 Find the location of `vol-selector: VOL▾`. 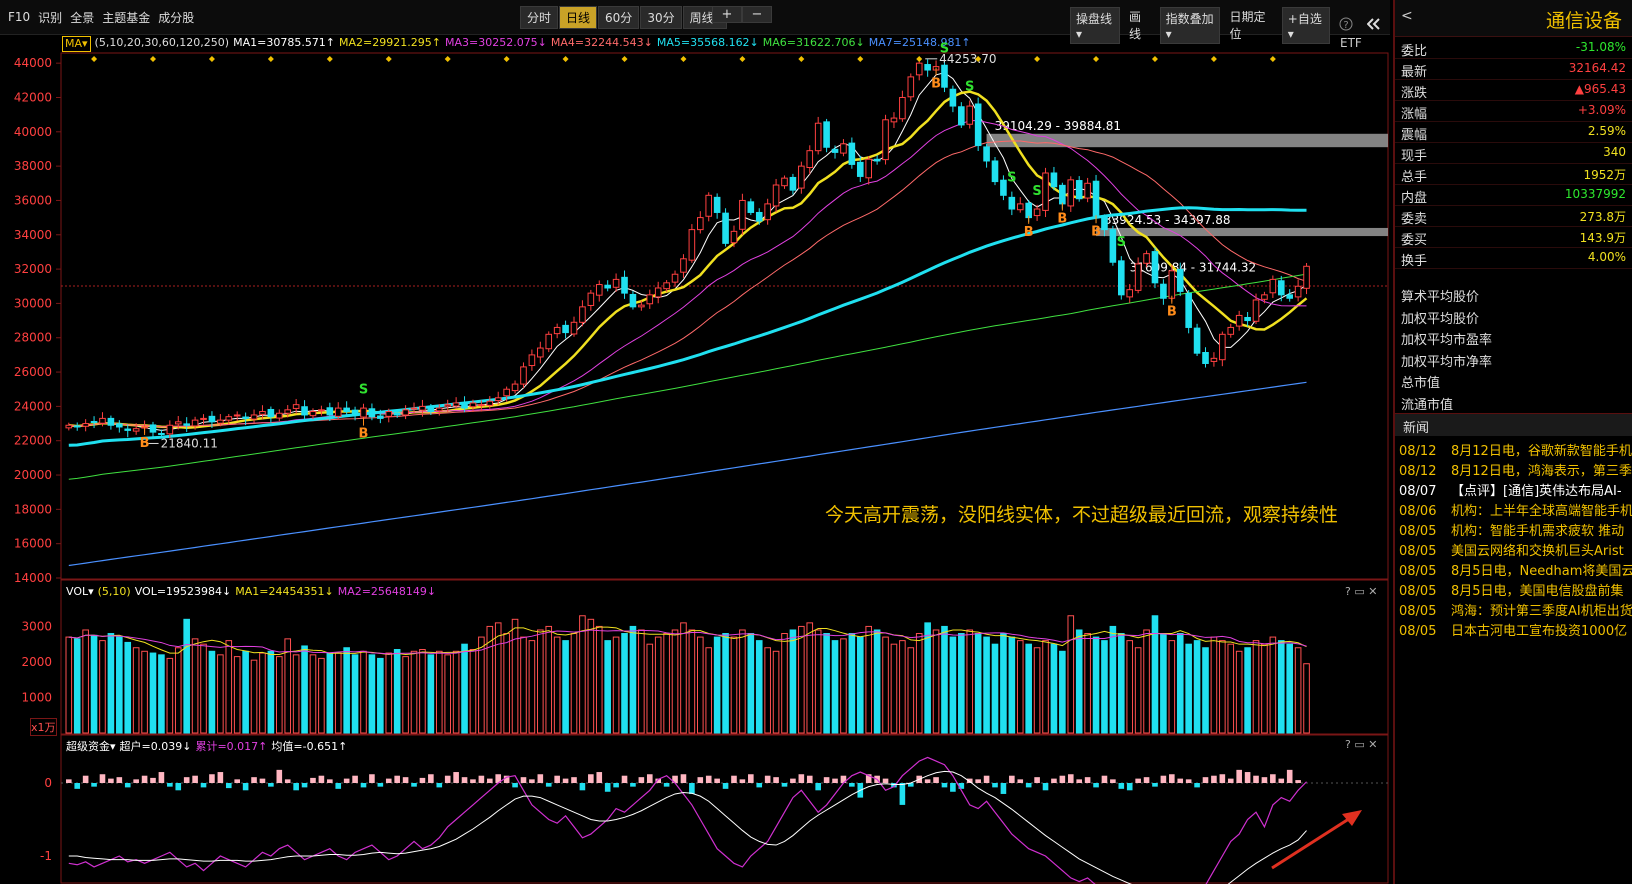

vol-selector: VOL▾ is located at coordinates (80, 591).